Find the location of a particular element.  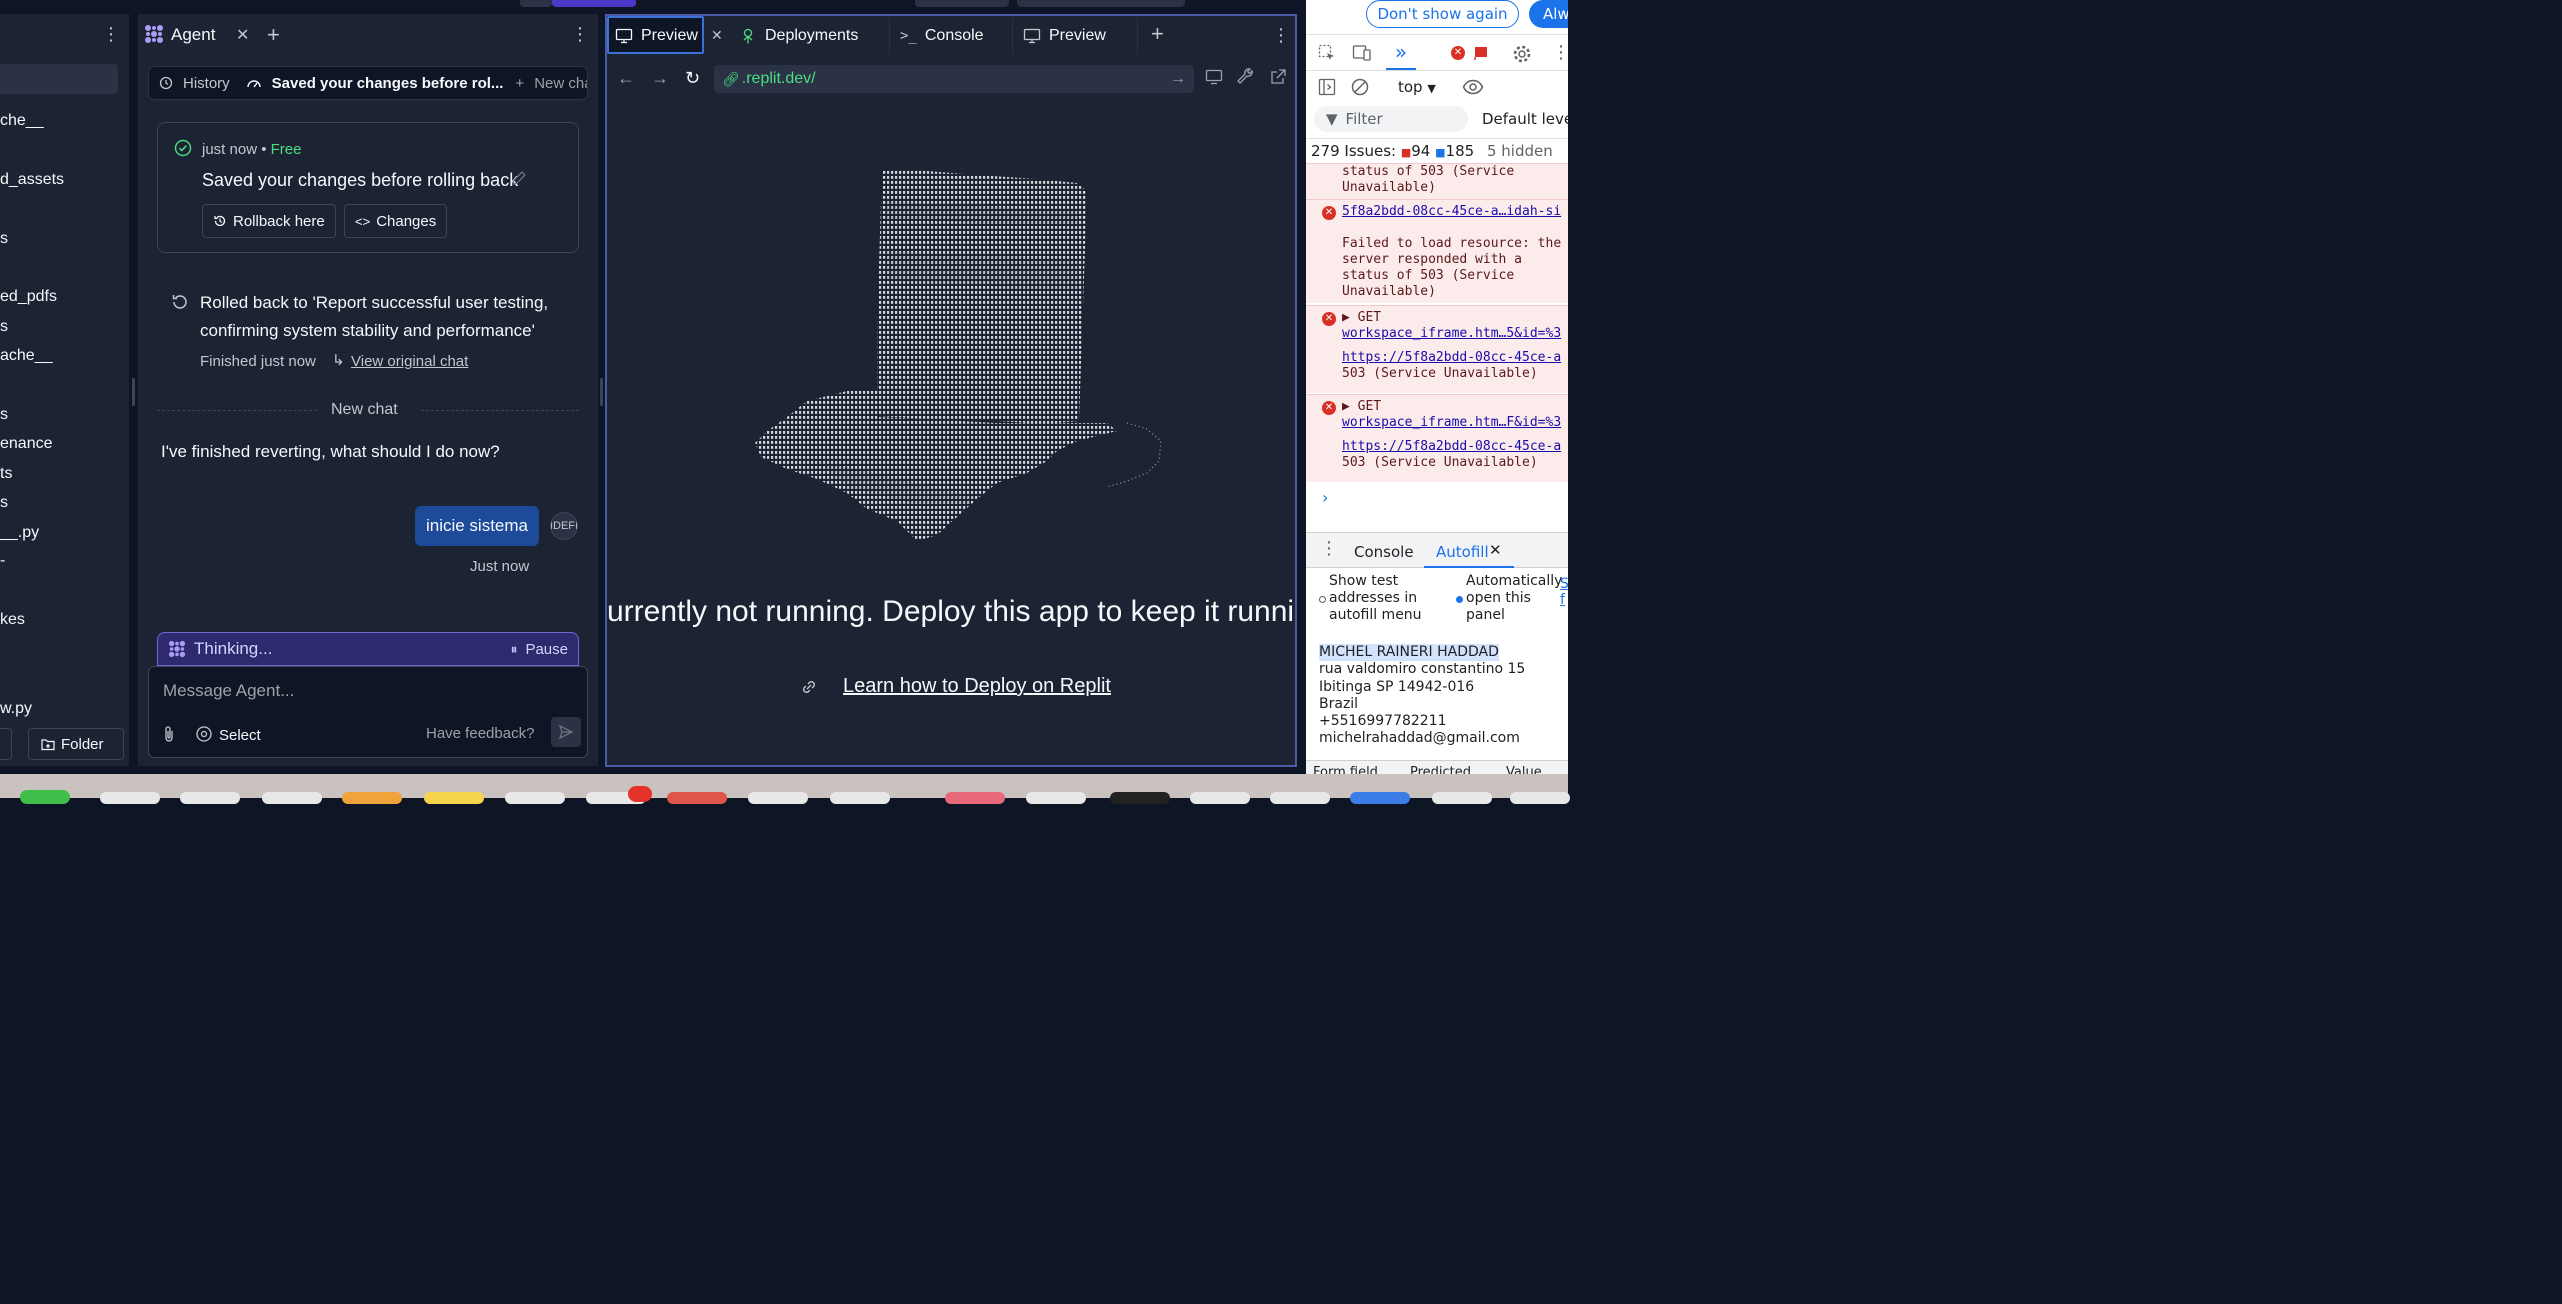

error-count-icon: ✕ is located at coordinates (1458, 53).